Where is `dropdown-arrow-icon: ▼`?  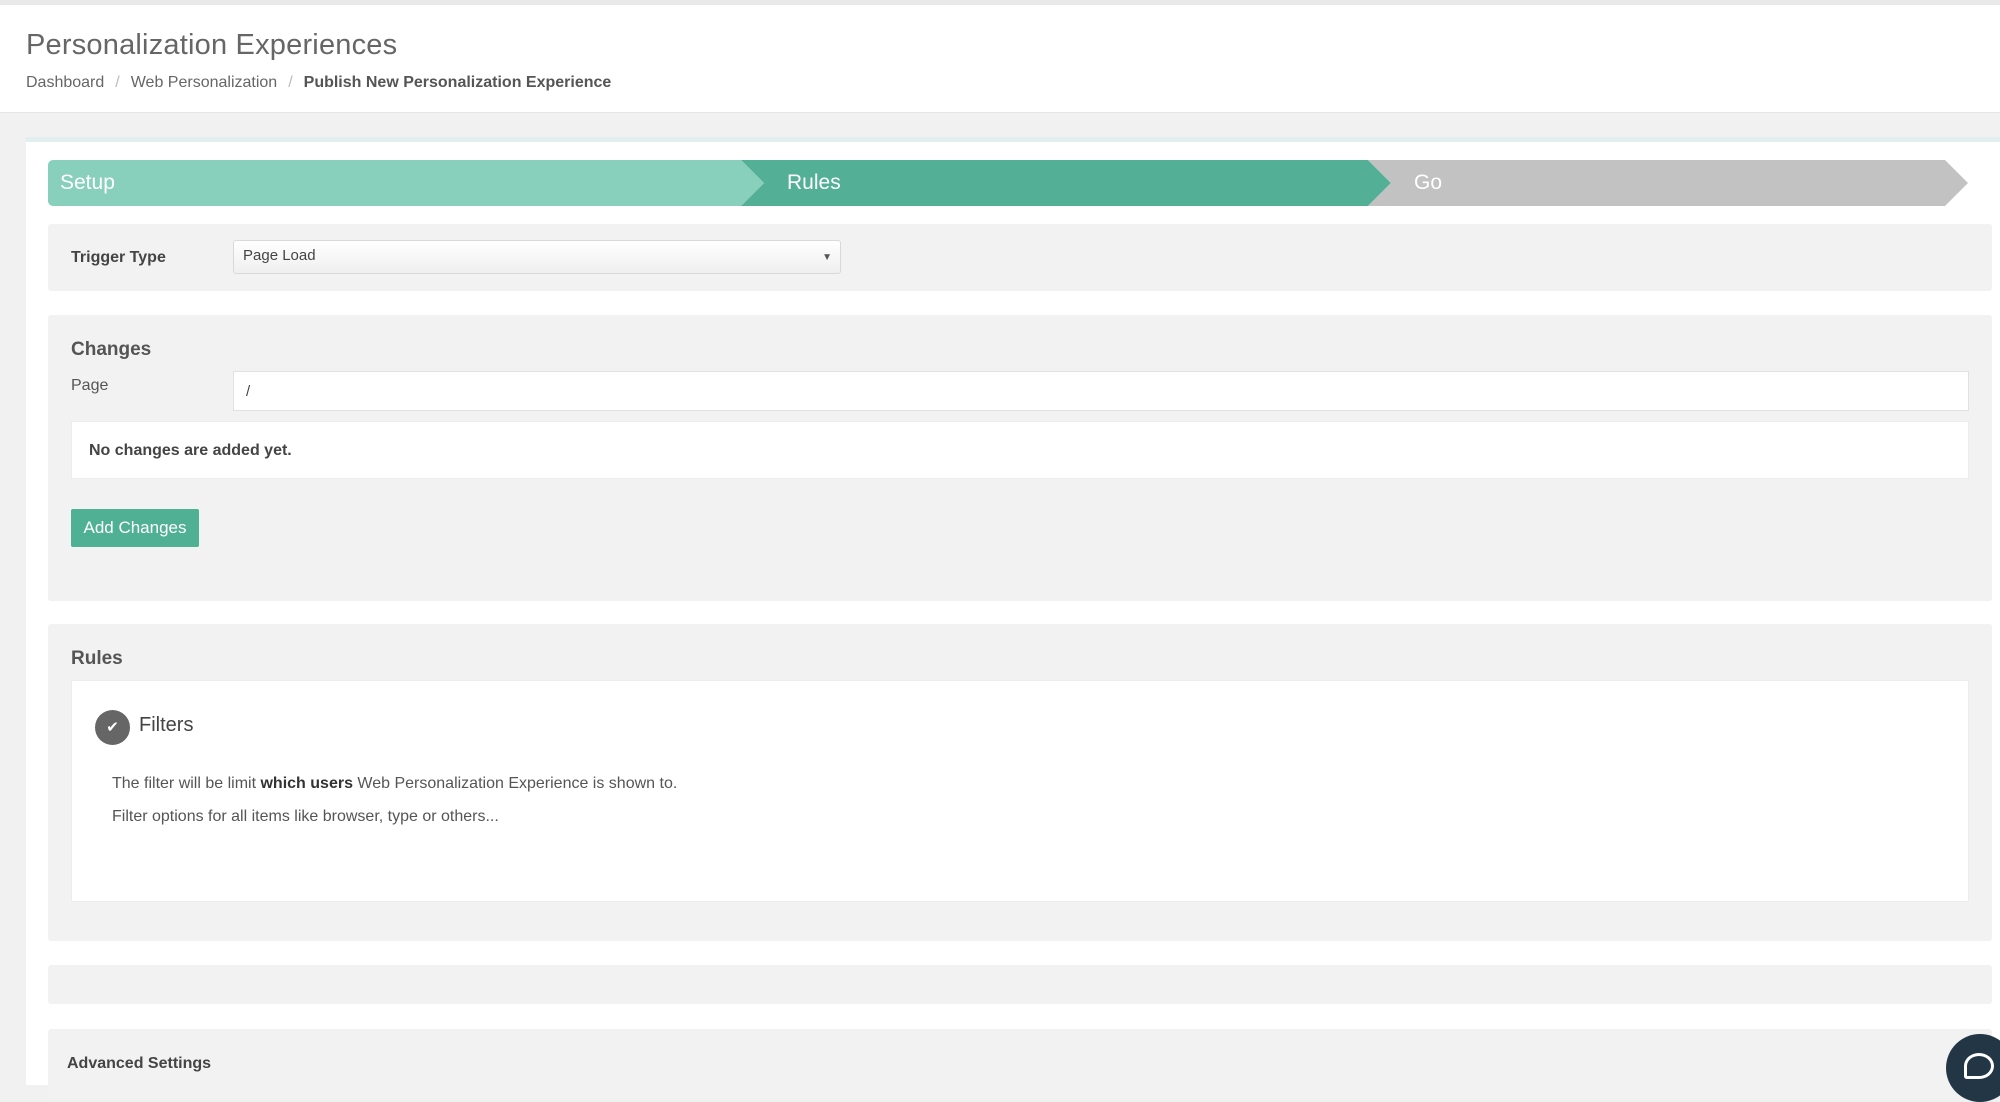 dropdown-arrow-icon: ▼ is located at coordinates (827, 257).